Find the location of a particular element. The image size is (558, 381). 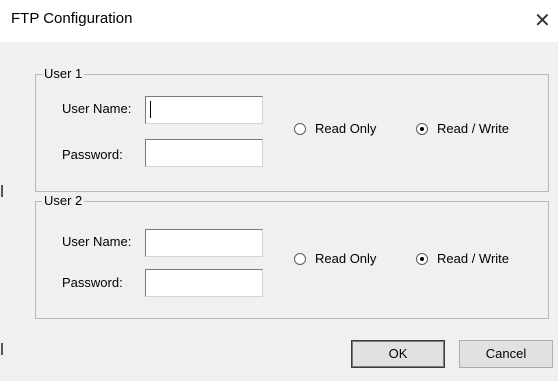

user-2-read-write-radio: Read / Write is located at coordinates (462, 258).